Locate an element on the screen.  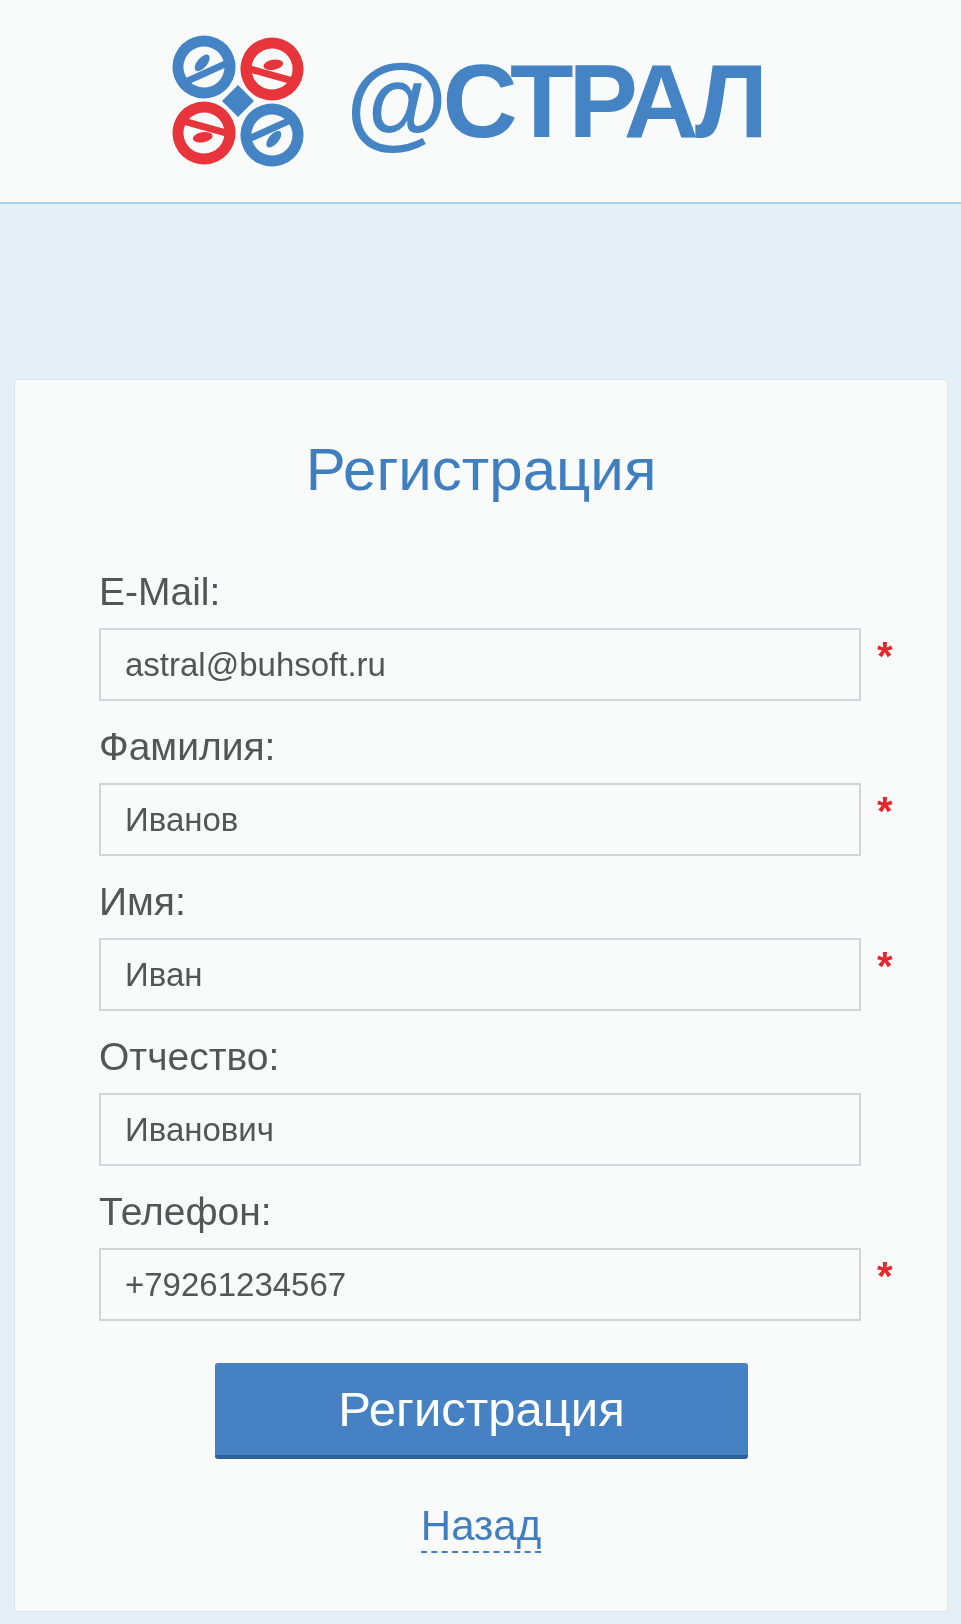
input-field: astral@buhsoft.ru is located at coordinates (480, 664).